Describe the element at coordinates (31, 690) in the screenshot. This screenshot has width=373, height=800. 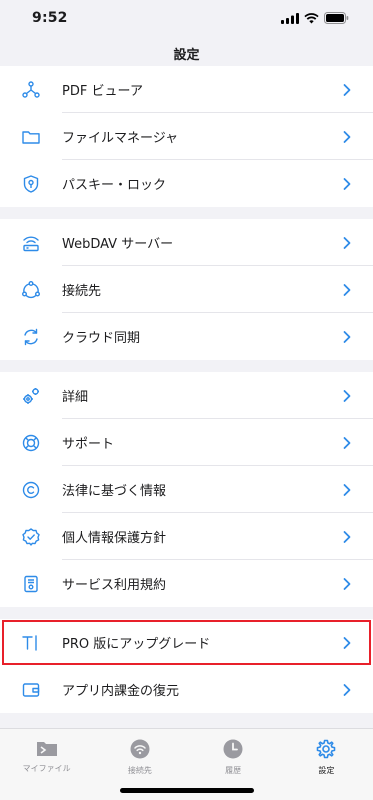
I see `wallet-icon` at that location.